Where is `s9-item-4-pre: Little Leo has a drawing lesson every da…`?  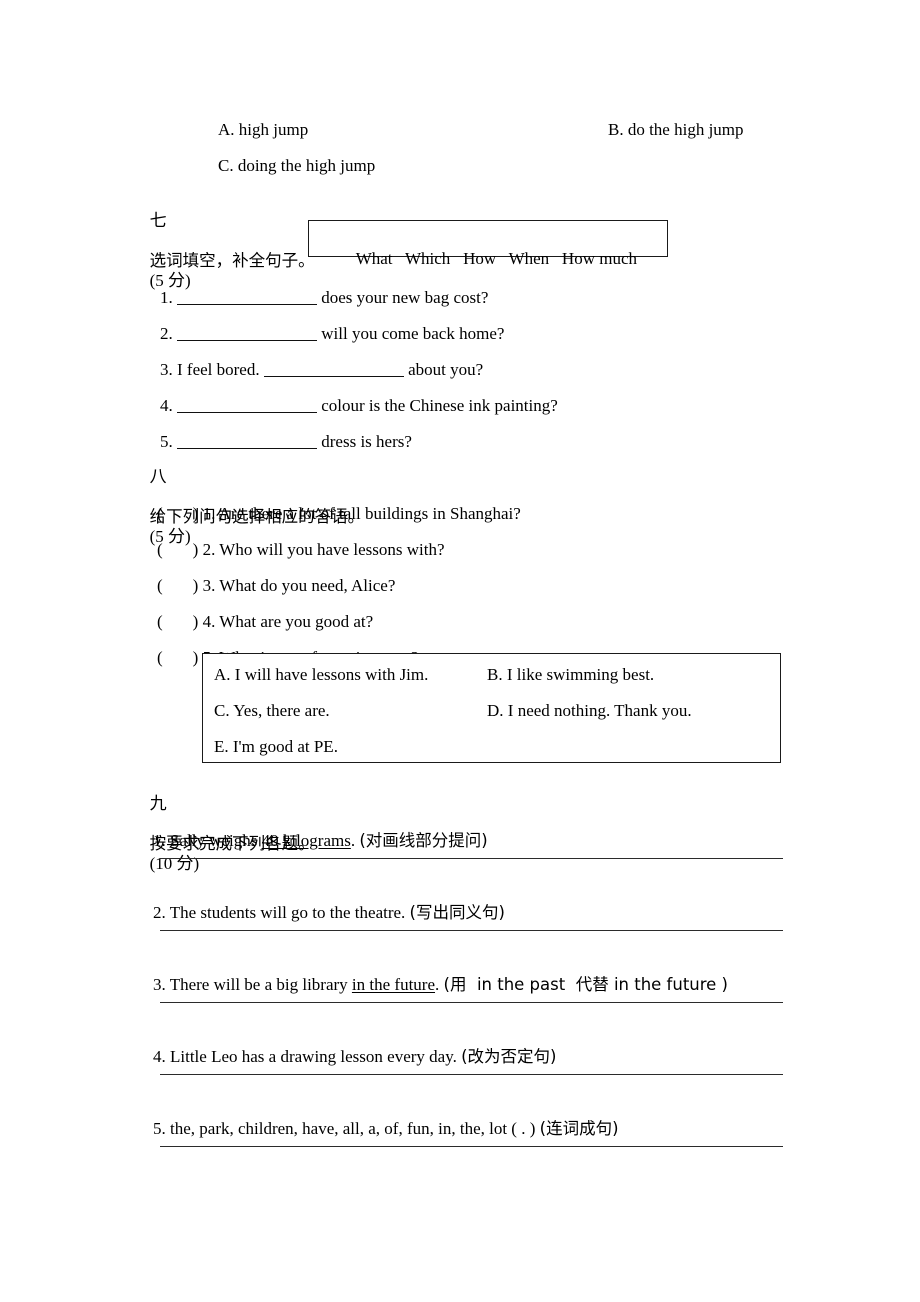 s9-item-4-pre: Little Leo has a drawing lesson every da… is located at coordinates (313, 1056).